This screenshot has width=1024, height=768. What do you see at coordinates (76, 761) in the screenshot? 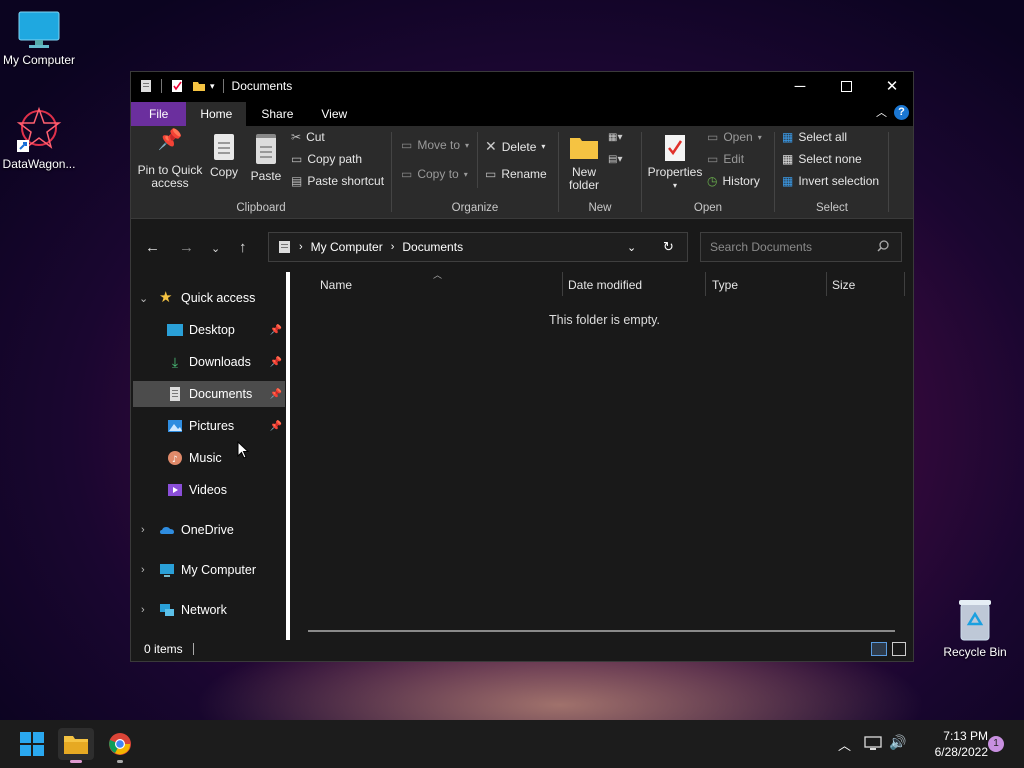
I see `active-indicator` at bounding box center [76, 761].